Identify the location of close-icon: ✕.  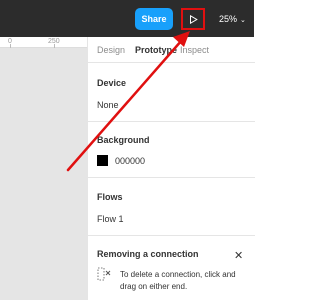
(238, 255).